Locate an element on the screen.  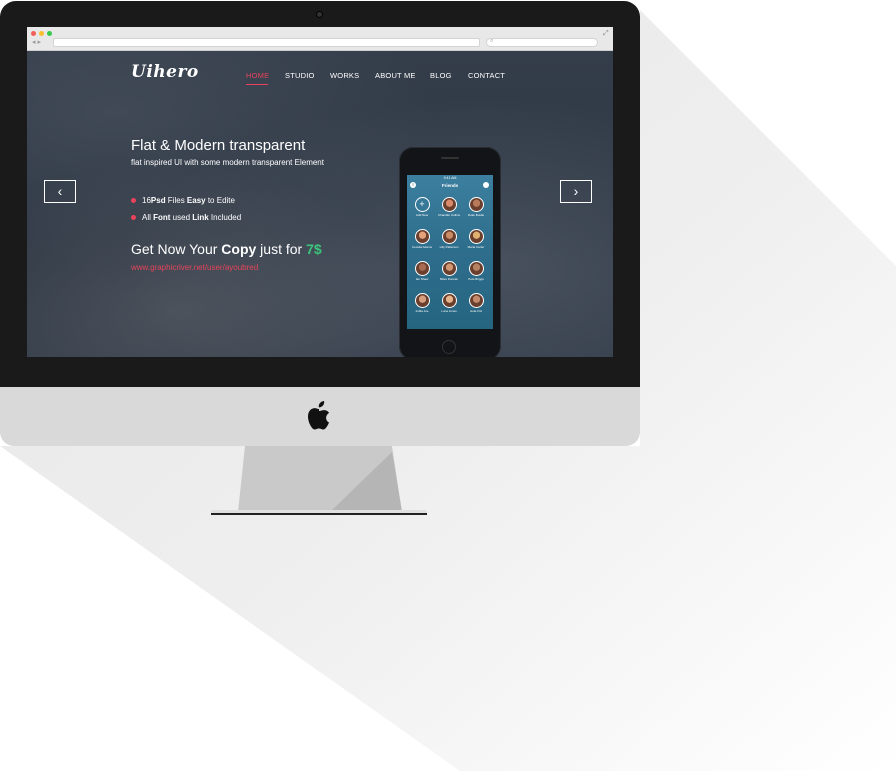
friend-name: Pete Briggs is located at coordinates (476, 279).